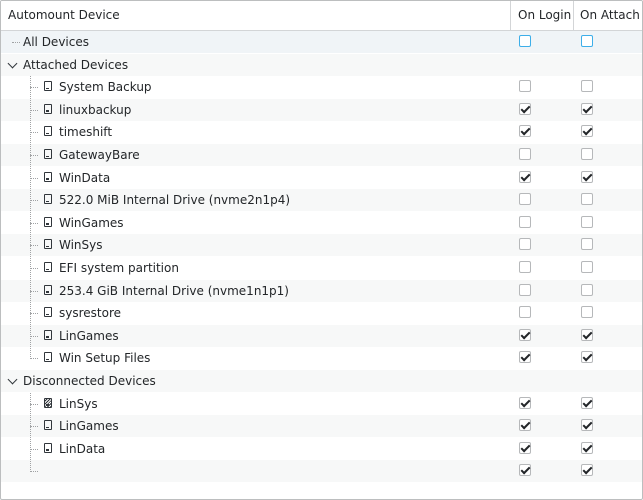 This screenshot has width=643, height=500. What do you see at coordinates (256, 15) in the screenshot?
I see `header-device: Automount Device` at bounding box center [256, 15].